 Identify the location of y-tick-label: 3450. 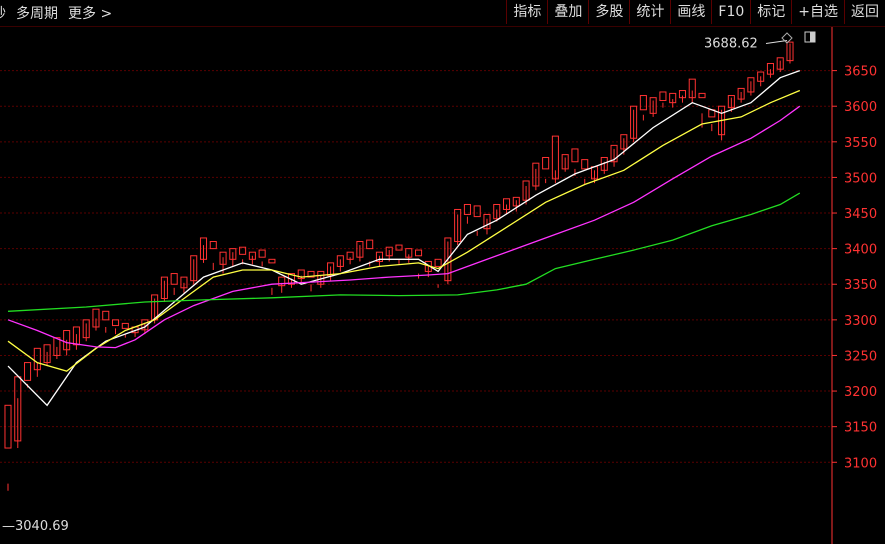
(860, 214).